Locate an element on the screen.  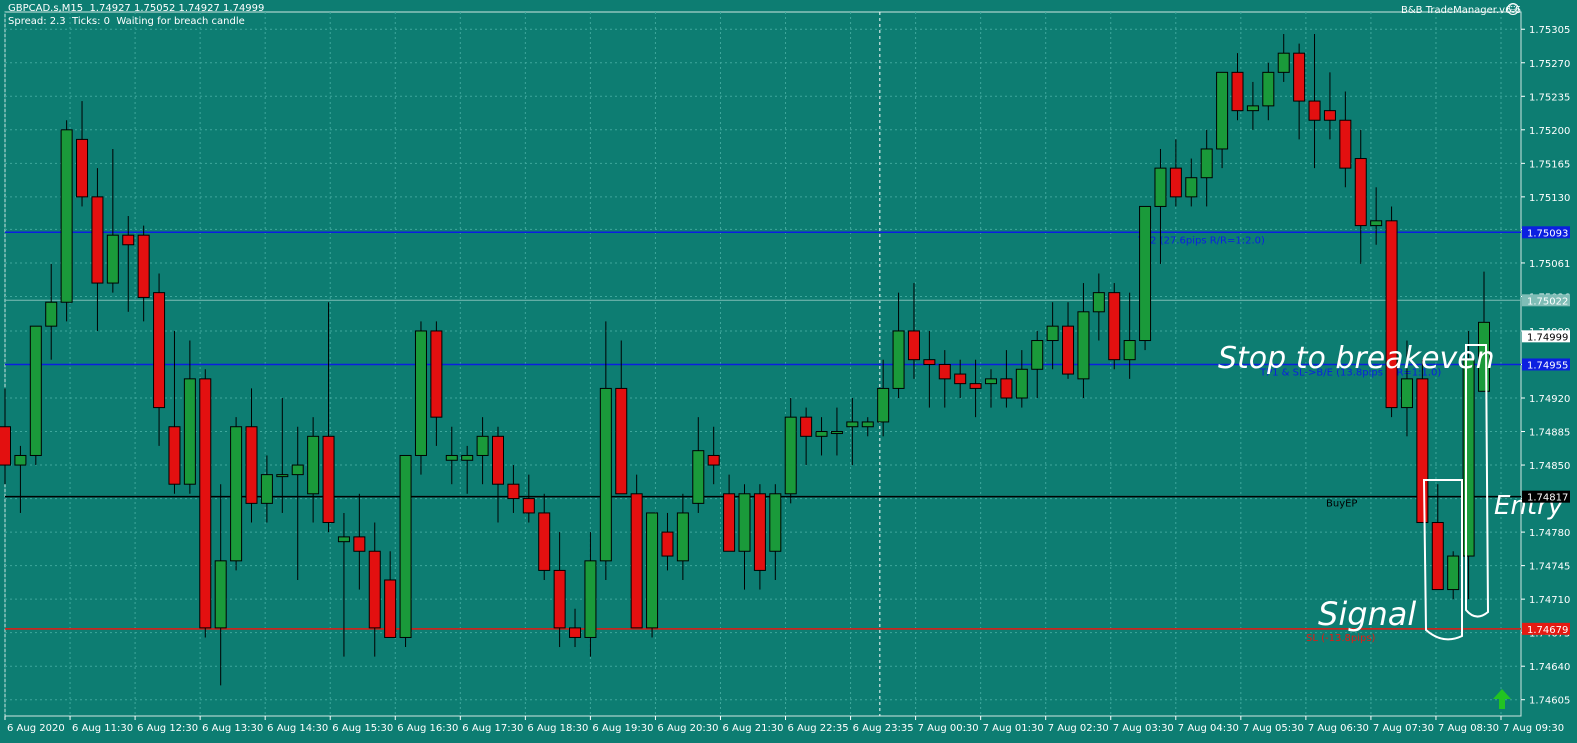
bid-price-label: 1.74999 is located at coordinates (1547, 337).